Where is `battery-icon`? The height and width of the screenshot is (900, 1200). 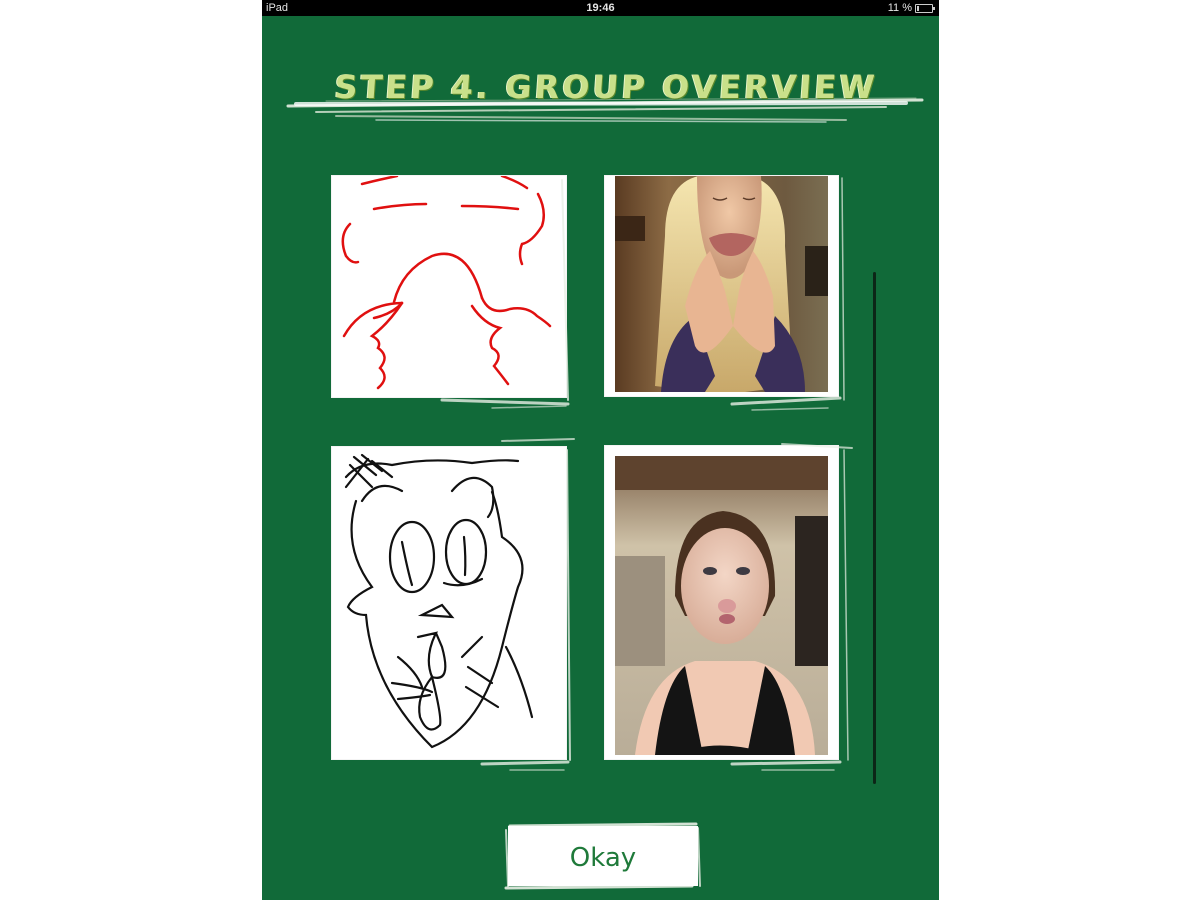
battery-icon is located at coordinates (925, 8).